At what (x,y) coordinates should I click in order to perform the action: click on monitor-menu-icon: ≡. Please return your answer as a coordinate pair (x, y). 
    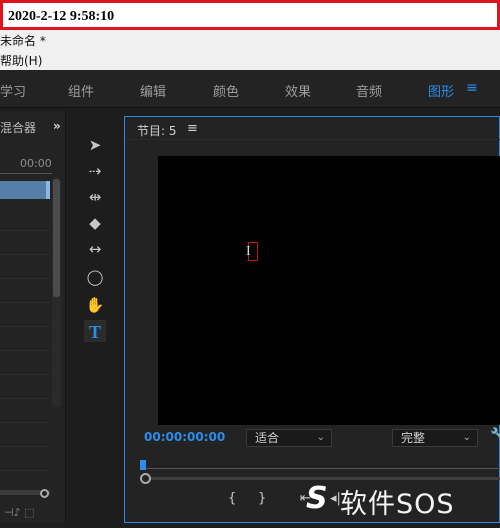
    Looking at the image, I should click on (192, 128).